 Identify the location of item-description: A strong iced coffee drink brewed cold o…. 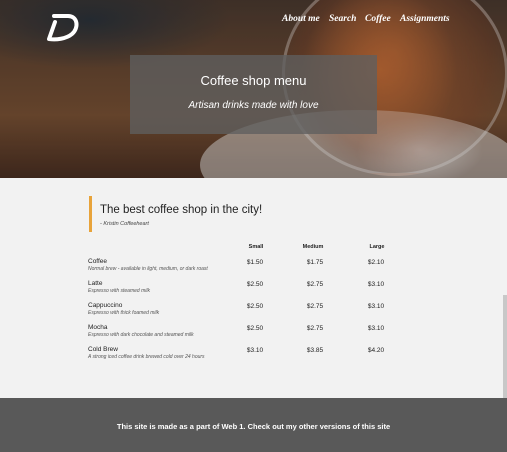
(146, 357).